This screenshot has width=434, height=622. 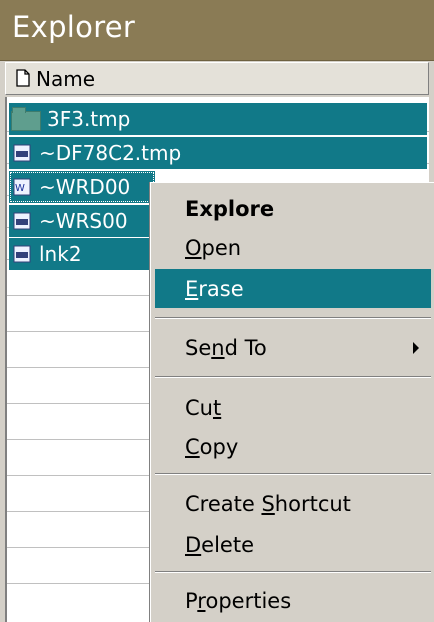 What do you see at coordinates (293, 347) in the screenshot?
I see `menu-item-send-to: Send To` at bounding box center [293, 347].